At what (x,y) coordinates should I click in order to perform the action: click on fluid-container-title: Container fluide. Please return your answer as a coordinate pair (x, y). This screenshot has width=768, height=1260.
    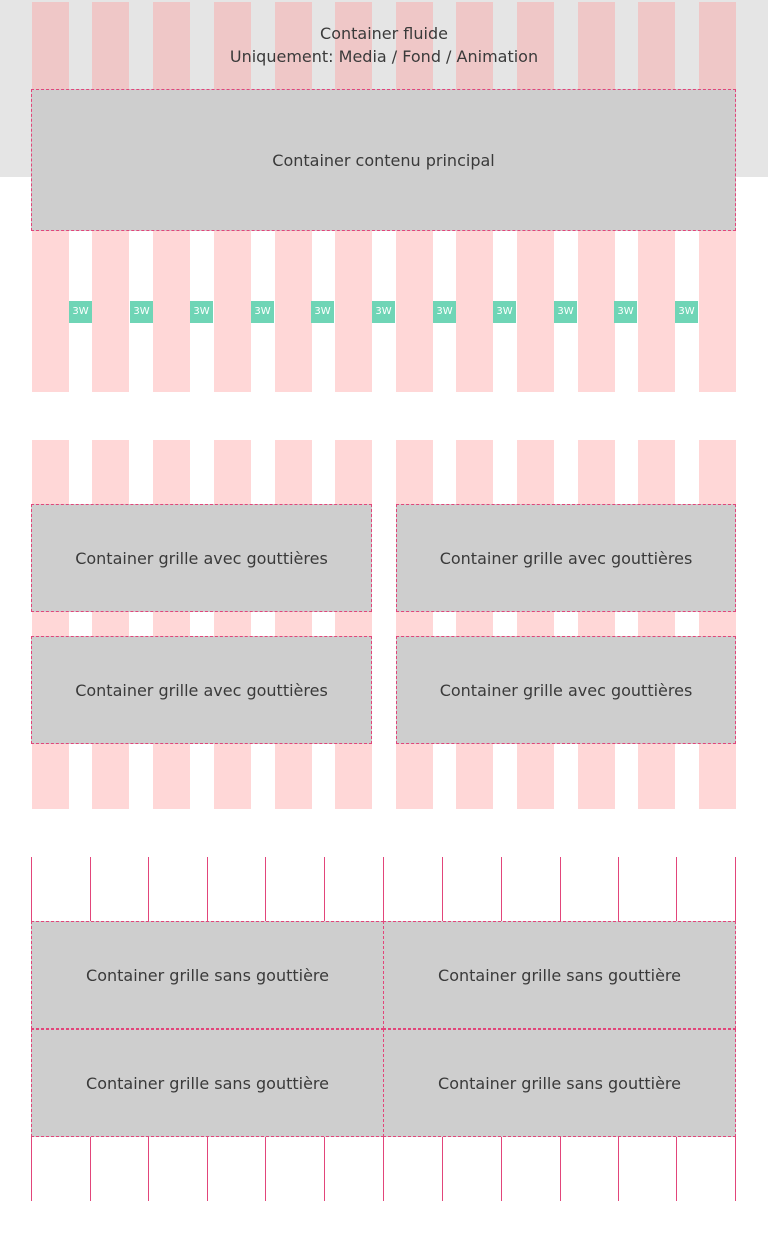
    Looking at the image, I should click on (384, 33).